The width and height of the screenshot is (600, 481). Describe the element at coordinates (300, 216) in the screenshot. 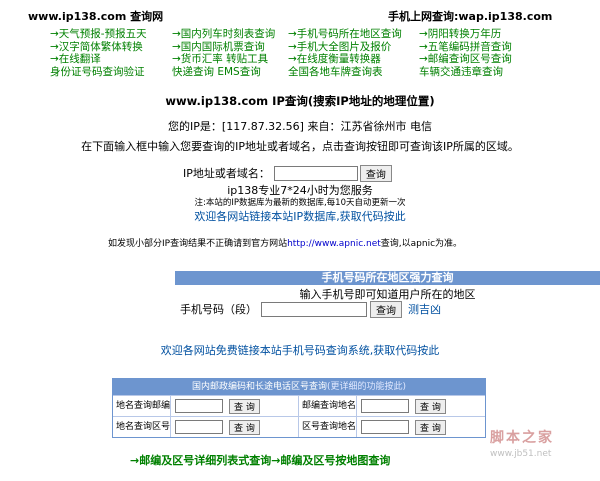

I see `ip-db-link: 欢迎各网站链接本站IP数据库,获取代码按此` at that location.